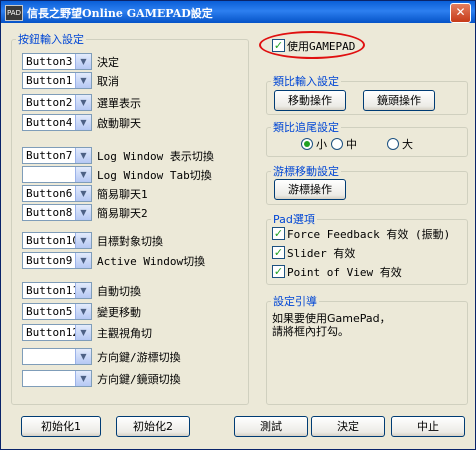 The image size is (476, 450). What do you see at coordinates (407, 144) in the screenshot?
I see `track-large-label: 大` at bounding box center [407, 144].